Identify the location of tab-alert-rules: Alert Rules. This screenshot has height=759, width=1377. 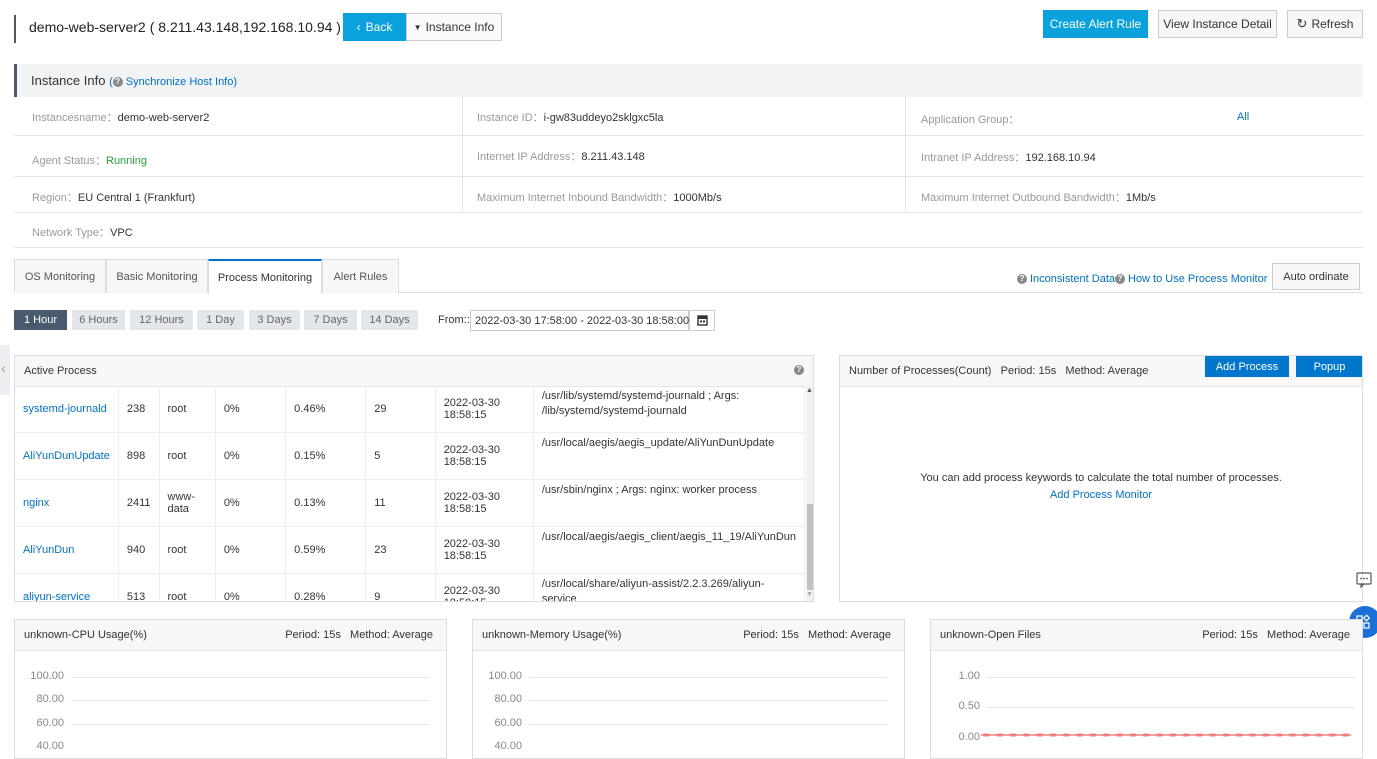
(360, 276).